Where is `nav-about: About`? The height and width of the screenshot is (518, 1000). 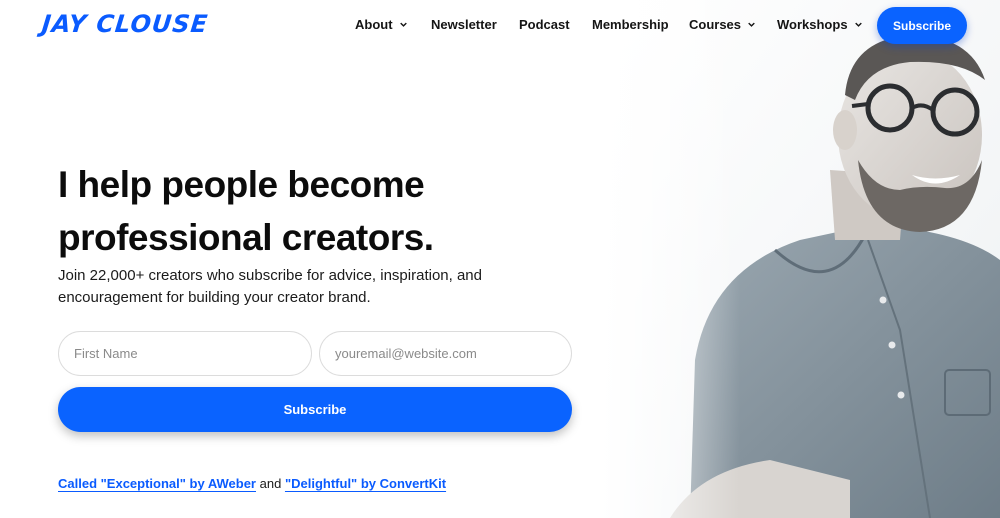 nav-about: About is located at coordinates (381, 24).